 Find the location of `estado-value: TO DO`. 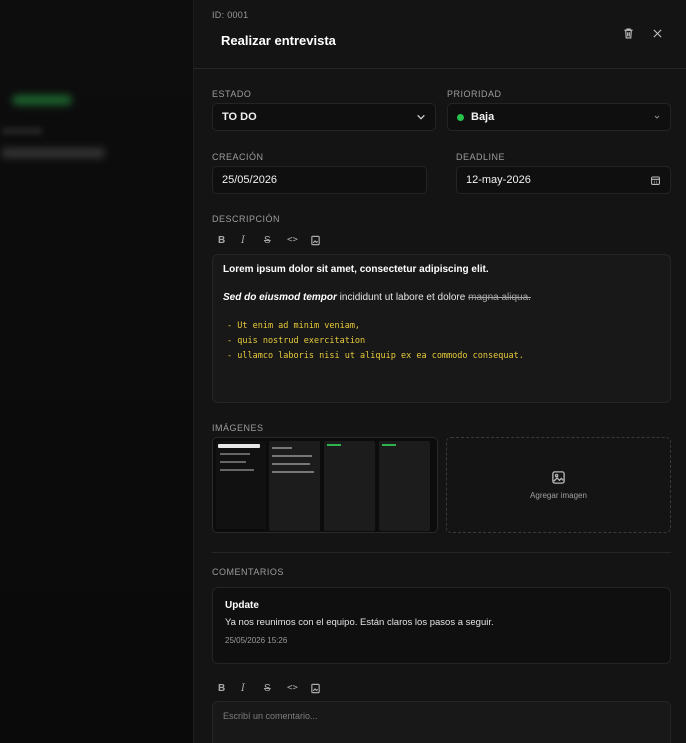

estado-value: TO DO is located at coordinates (239, 117).